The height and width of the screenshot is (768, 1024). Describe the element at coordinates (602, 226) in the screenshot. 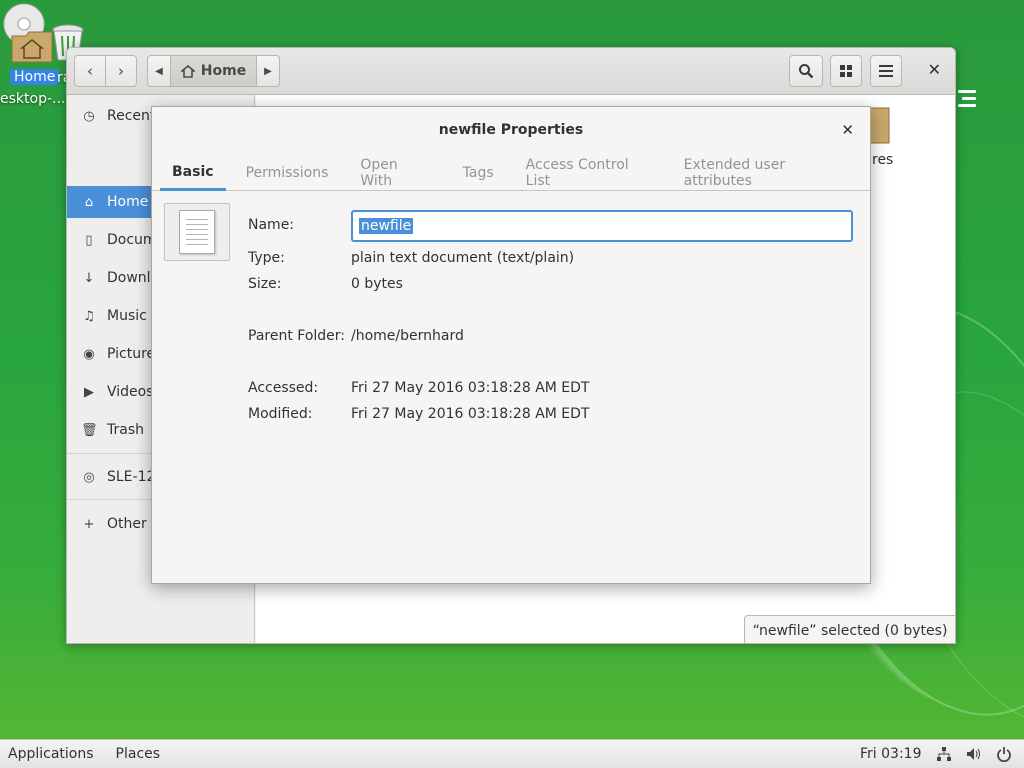

I see `name-field: newfile` at that location.